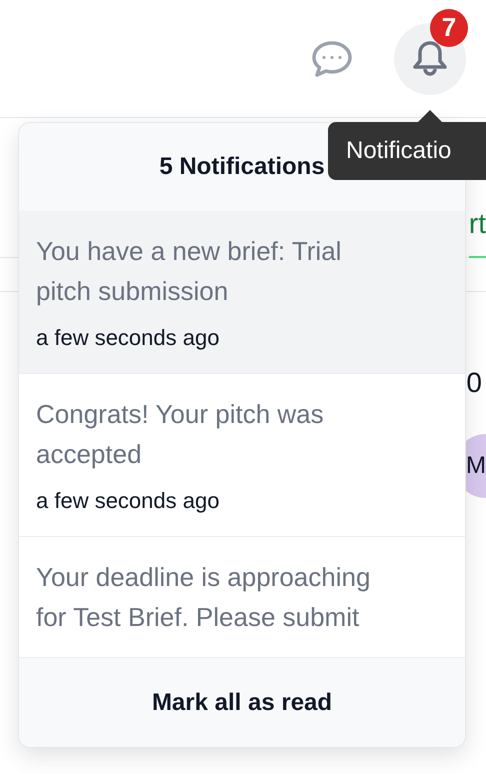 This screenshot has height=774, width=486. Describe the element at coordinates (474, 383) in the screenshot. I see `value-text: 0` at that location.